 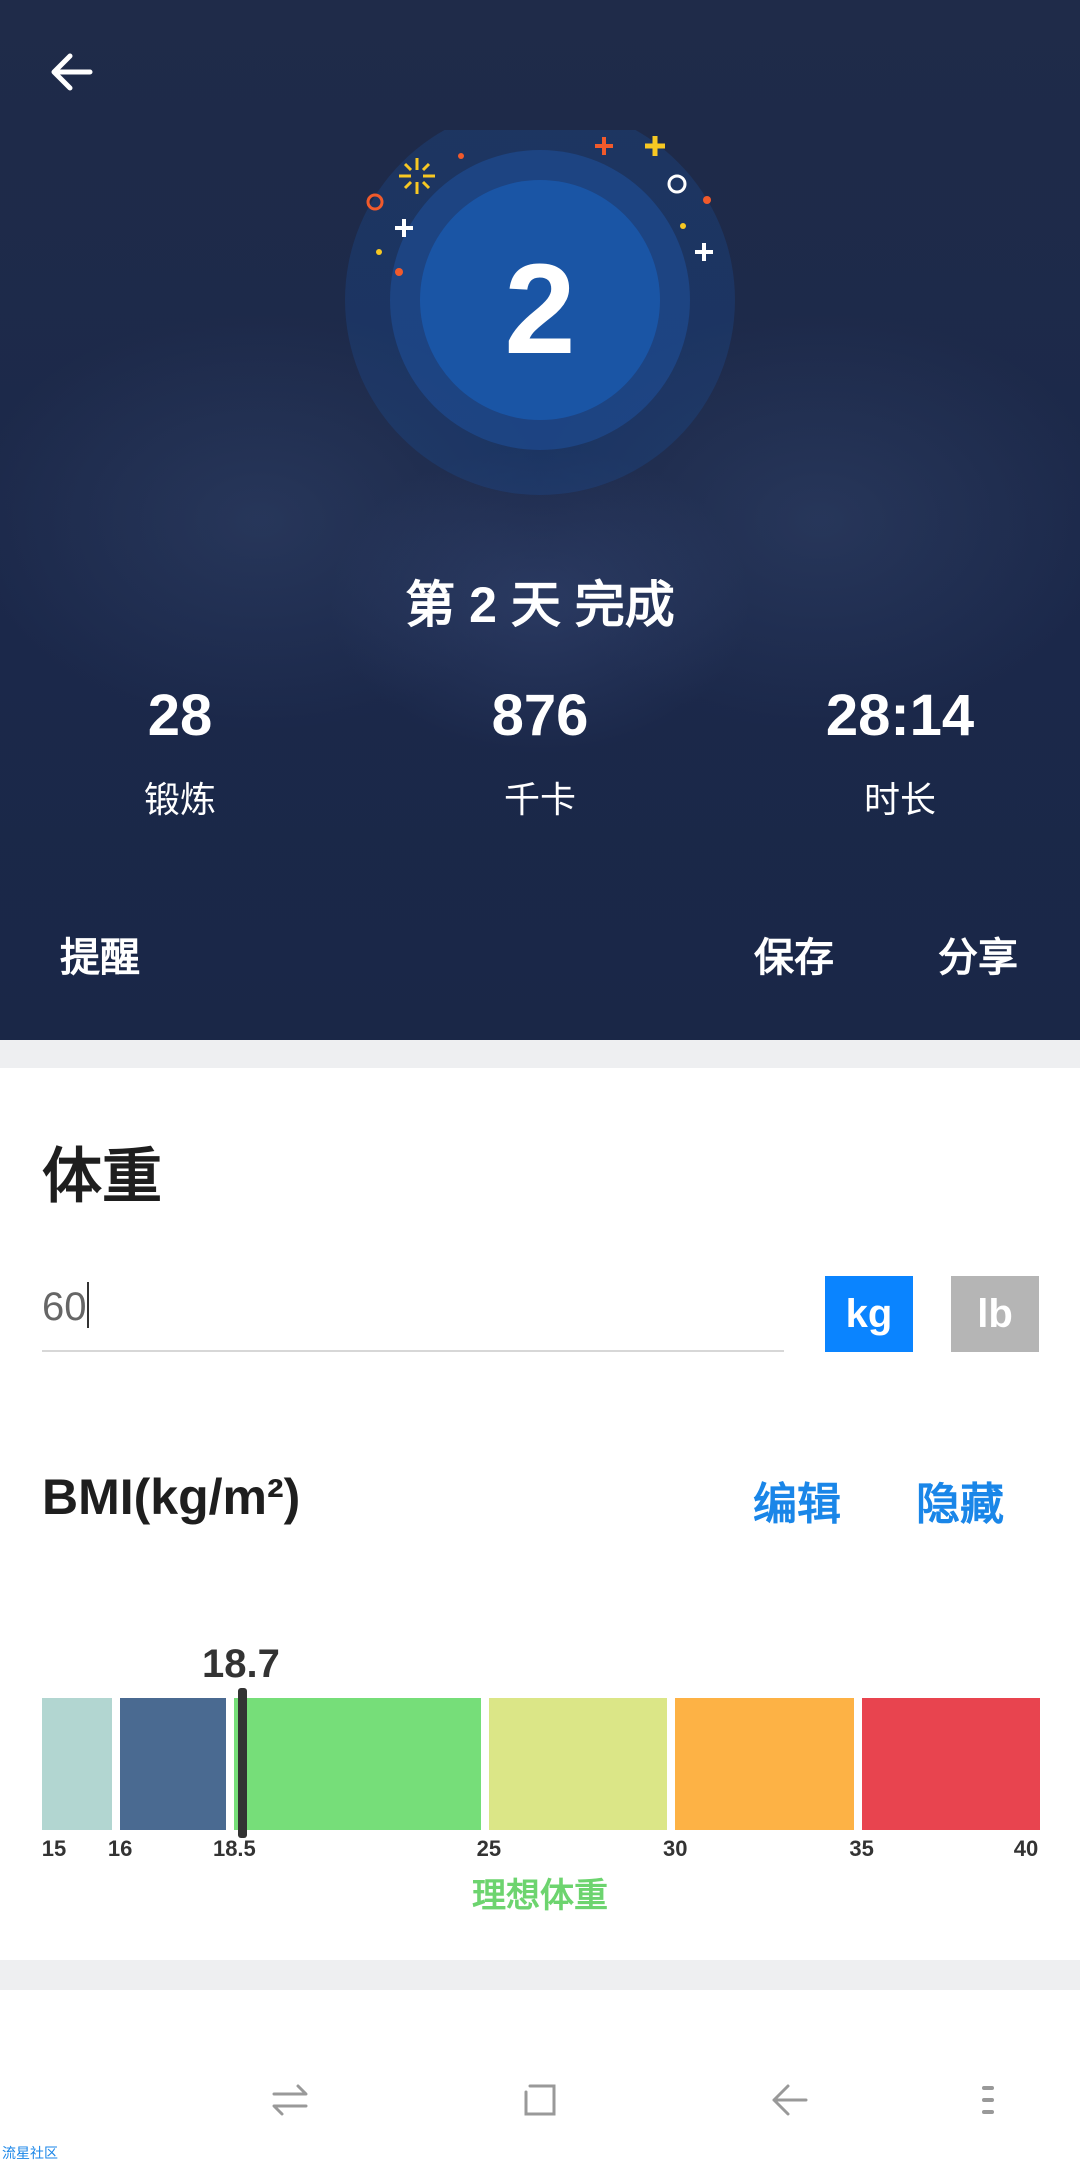 I want to click on day-complete-title: 第 2 天 完成, so click(x=540, y=605).